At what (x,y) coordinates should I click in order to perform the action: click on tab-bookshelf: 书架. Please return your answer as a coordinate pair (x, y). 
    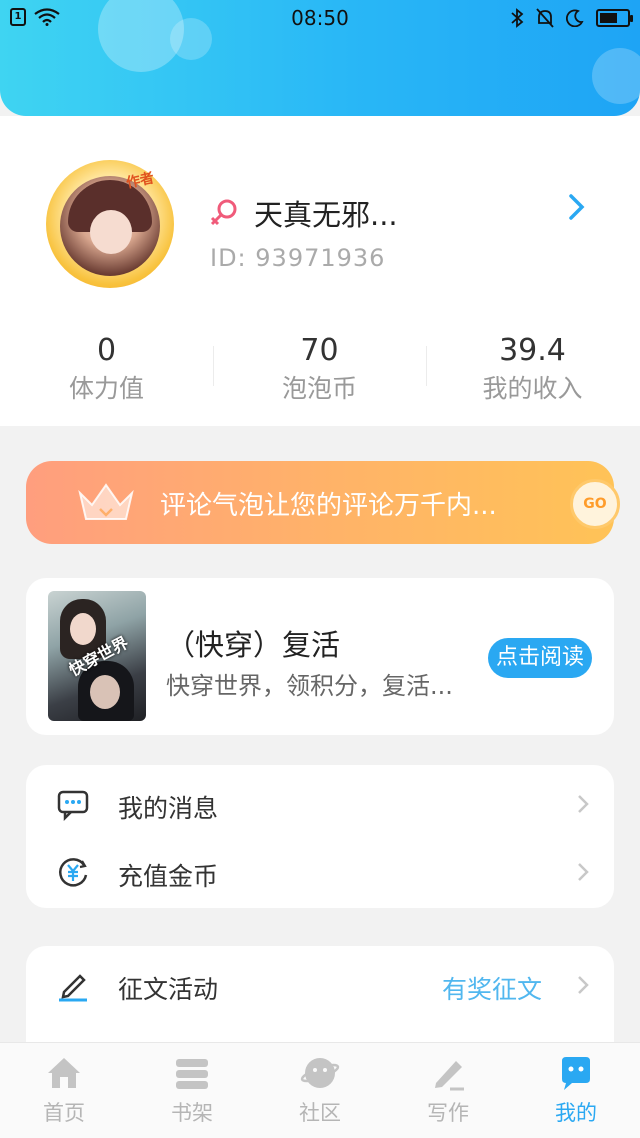
    Looking at the image, I should click on (192, 1090).